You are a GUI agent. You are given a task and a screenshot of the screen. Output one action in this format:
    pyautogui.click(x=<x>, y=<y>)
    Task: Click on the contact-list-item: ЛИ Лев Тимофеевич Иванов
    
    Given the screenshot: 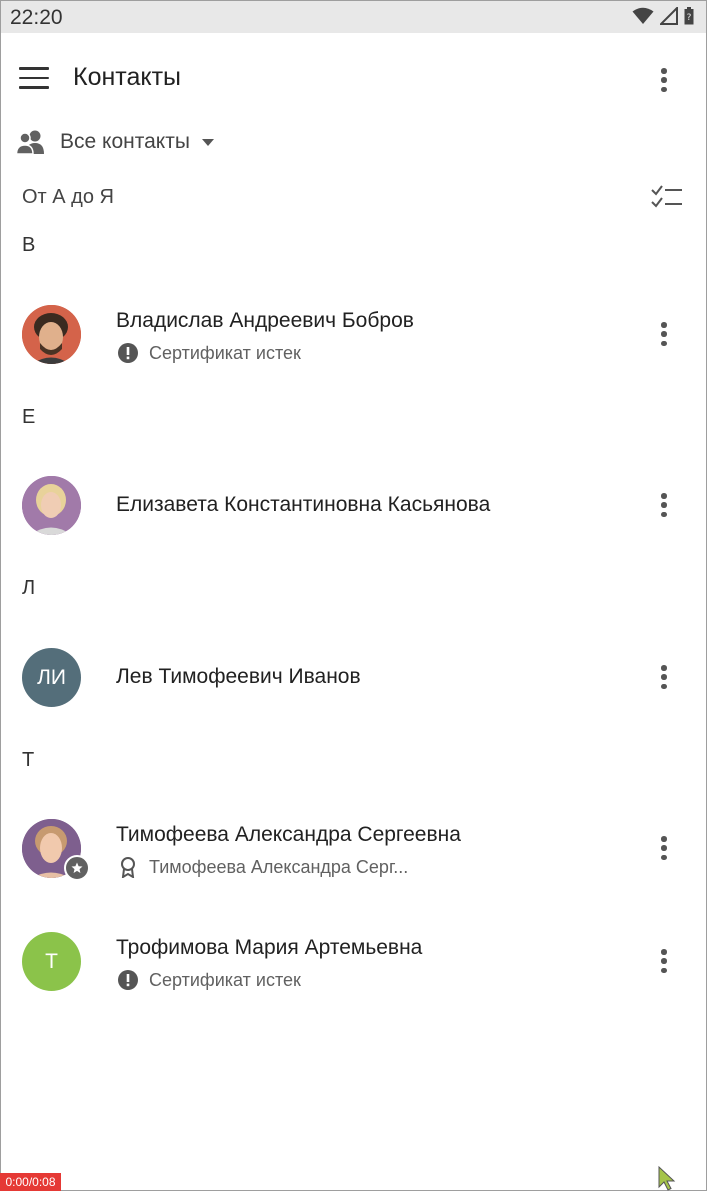 What is the action you would take?
    pyautogui.click(x=353, y=677)
    